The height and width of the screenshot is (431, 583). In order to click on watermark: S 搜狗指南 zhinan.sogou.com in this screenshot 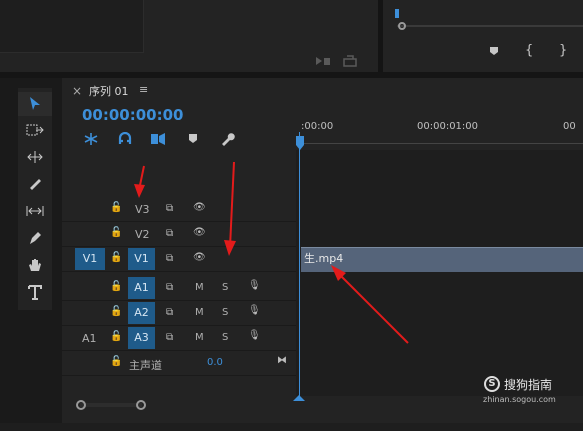, I will do `click(530, 391)`.